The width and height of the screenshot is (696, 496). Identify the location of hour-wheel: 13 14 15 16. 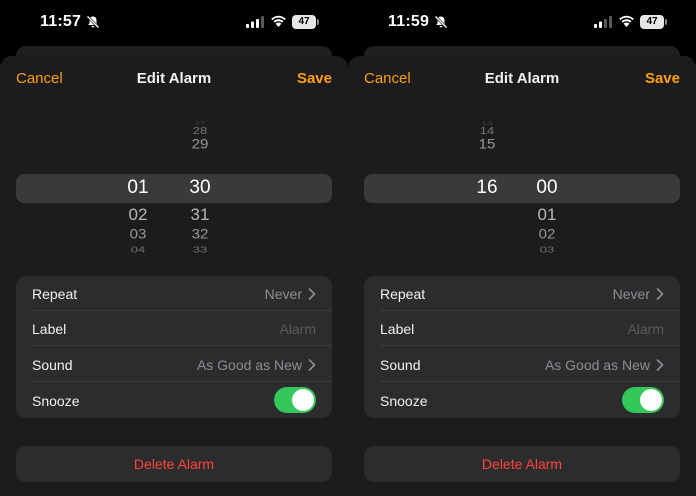
(487, 188).